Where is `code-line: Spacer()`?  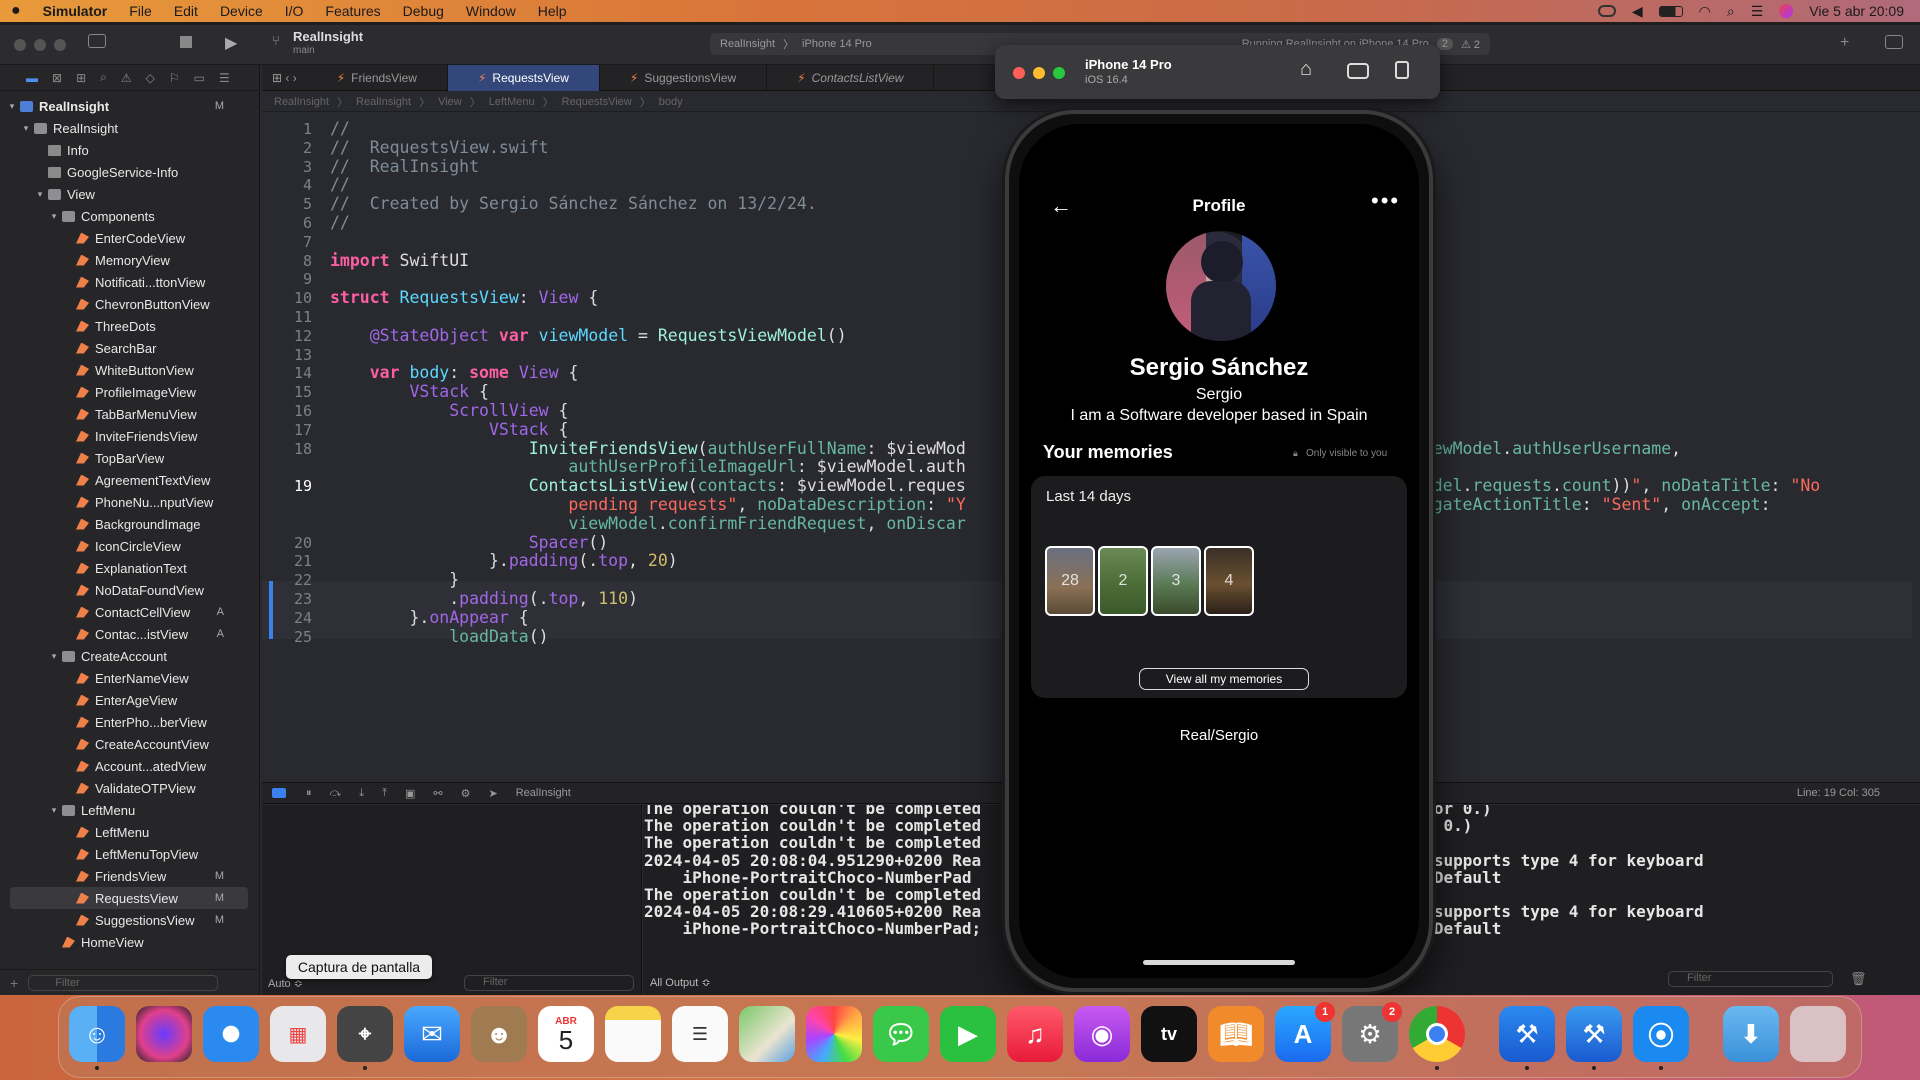 code-line: Spacer() is located at coordinates (469, 542).